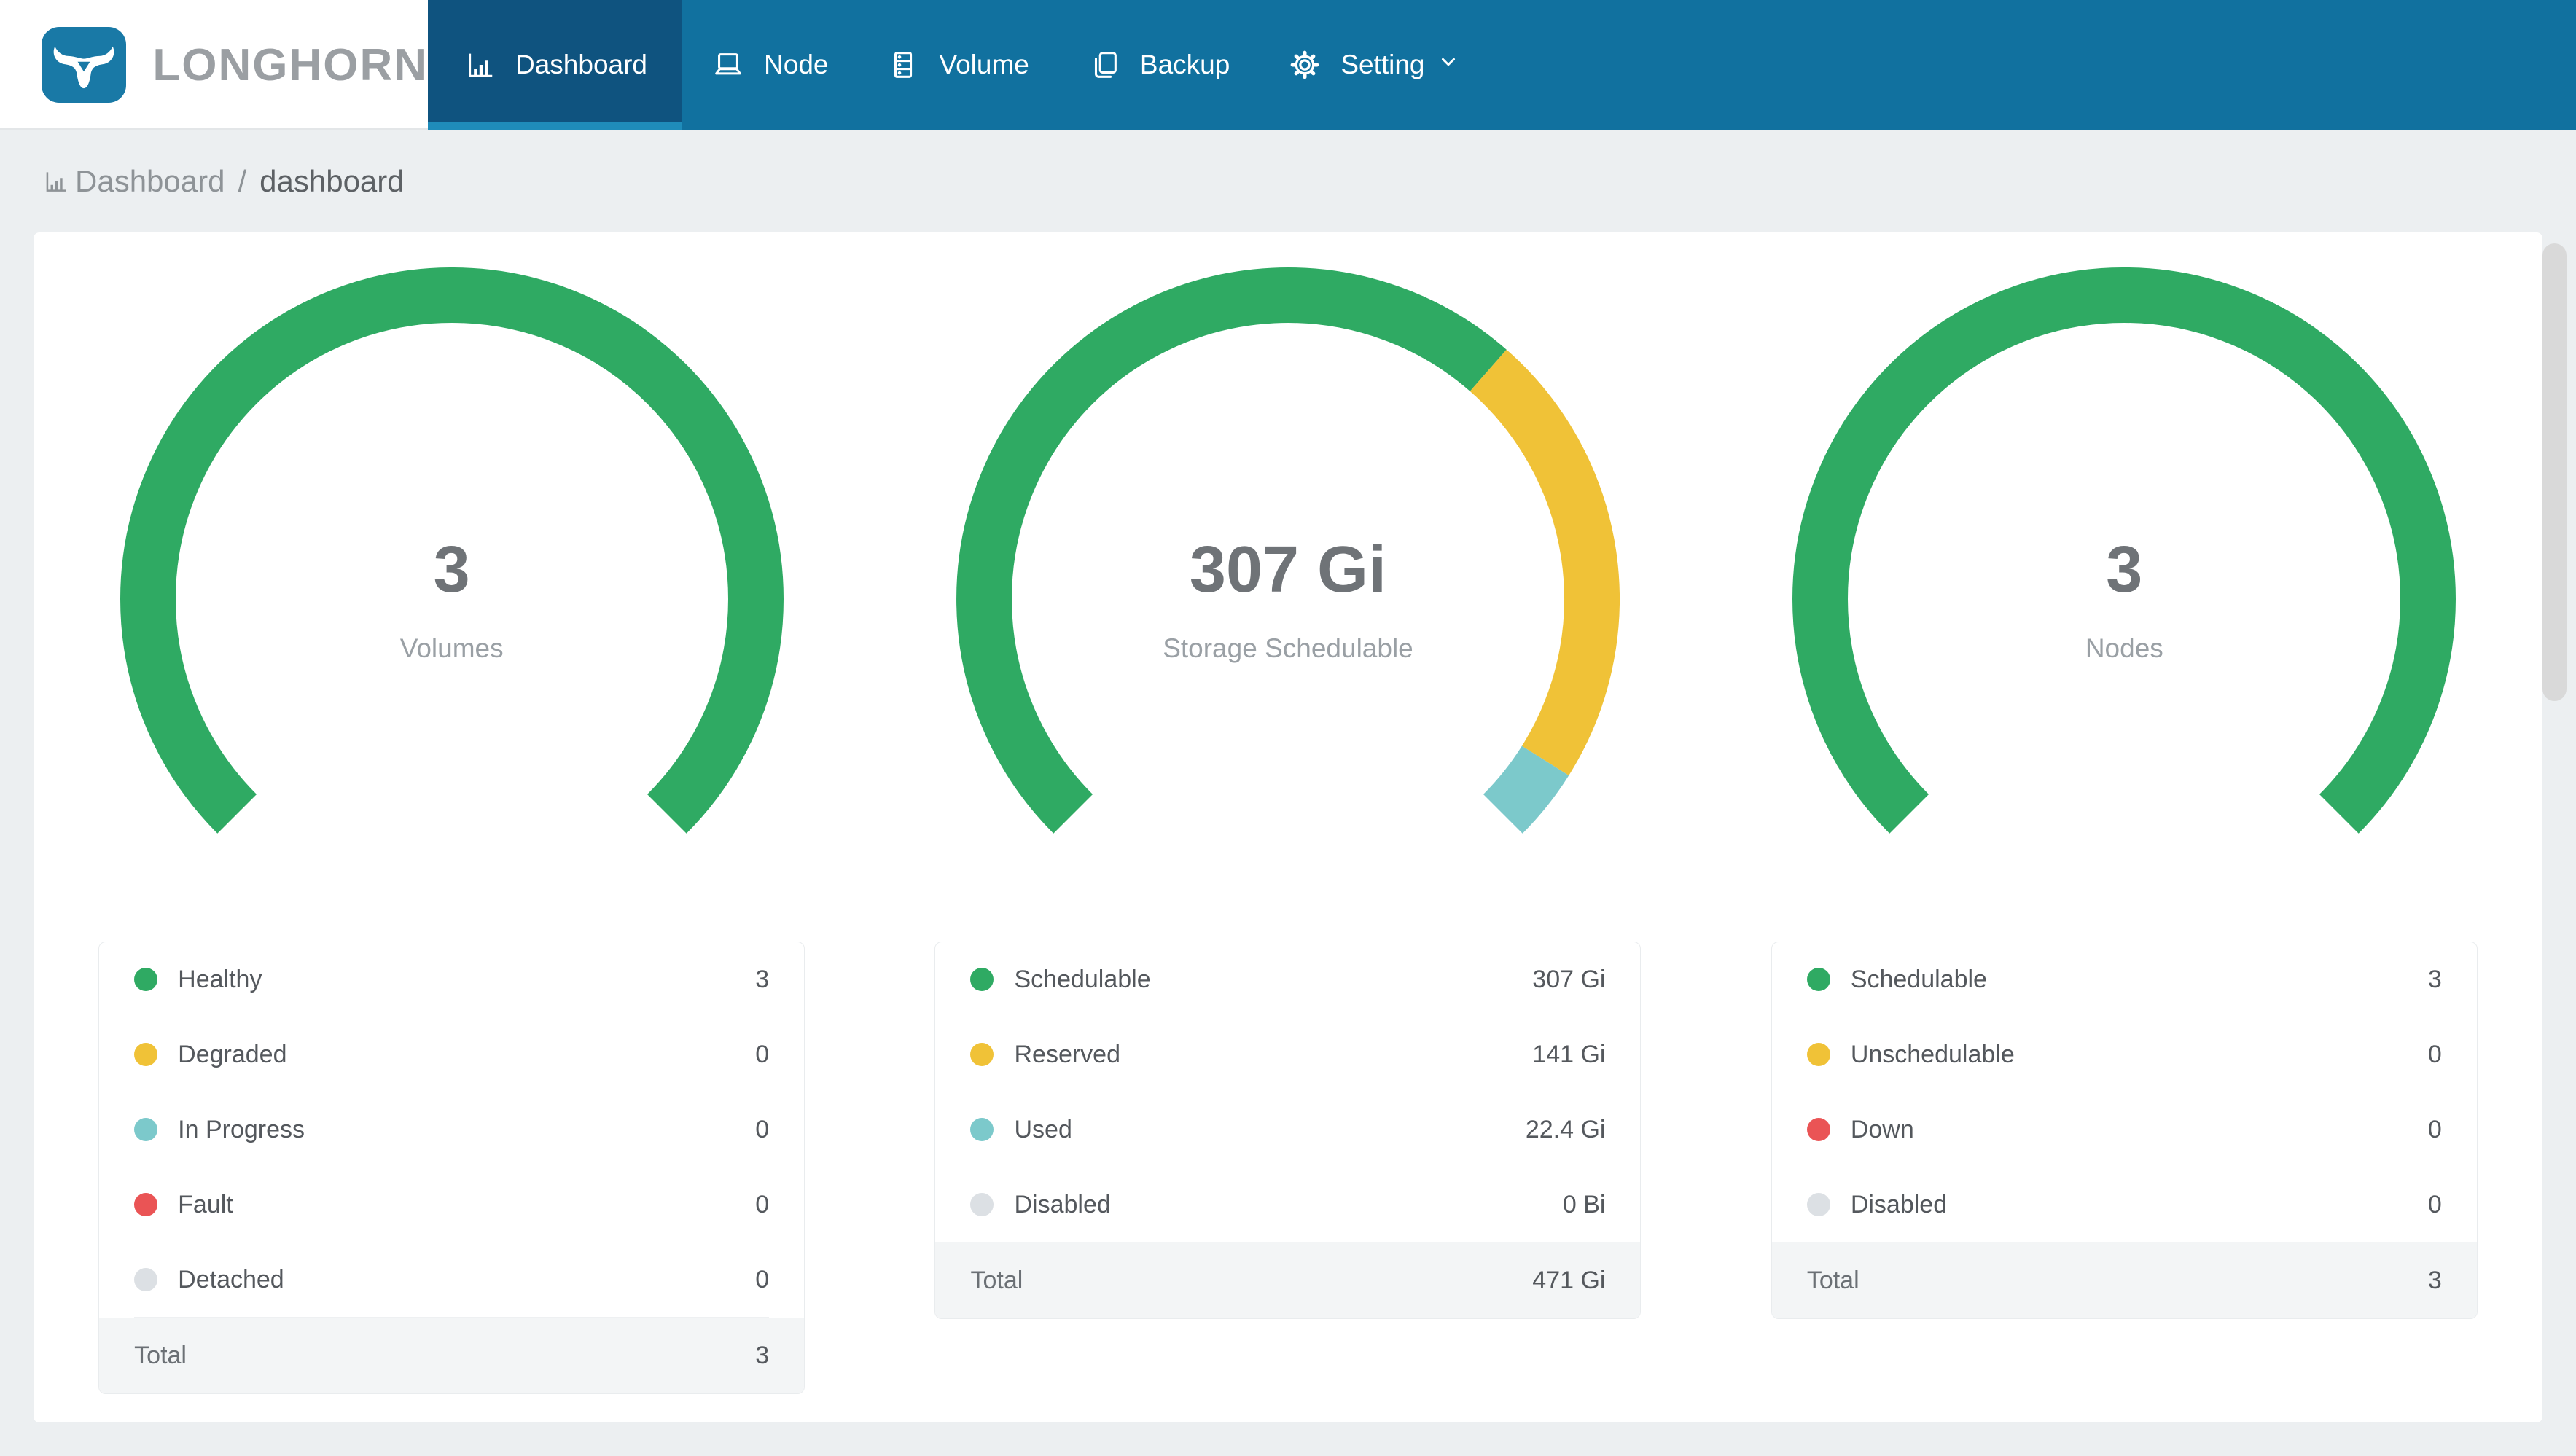  Describe the element at coordinates (1545, 562) in the screenshot. I see `gauge-segment-reserved` at that location.